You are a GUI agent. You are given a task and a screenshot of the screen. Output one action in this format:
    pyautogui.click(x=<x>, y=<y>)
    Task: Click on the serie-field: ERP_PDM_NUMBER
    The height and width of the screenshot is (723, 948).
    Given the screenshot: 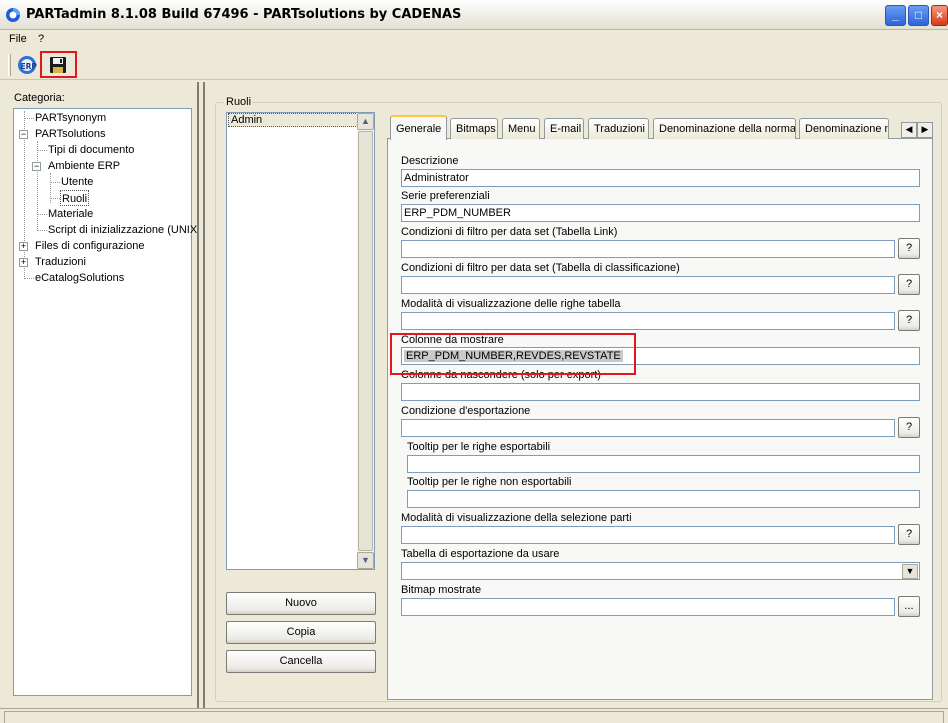 What is the action you would take?
    pyautogui.click(x=660, y=213)
    